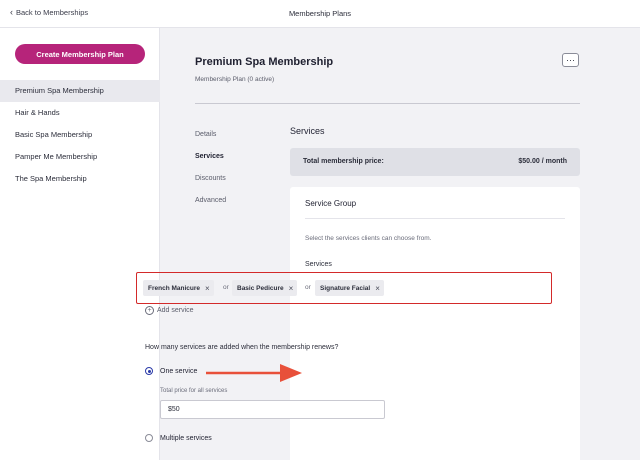  I want to click on radio-unselected, so click(149, 438).